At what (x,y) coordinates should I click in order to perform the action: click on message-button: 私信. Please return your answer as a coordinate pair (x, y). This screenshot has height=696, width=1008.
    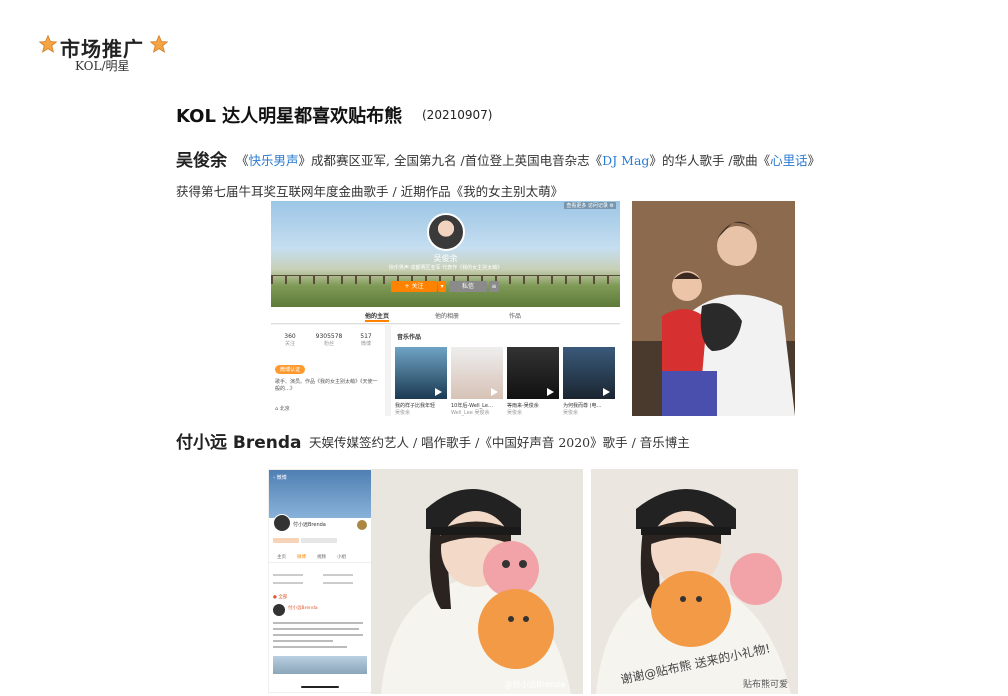
    Looking at the image, I should click on (468, 286).